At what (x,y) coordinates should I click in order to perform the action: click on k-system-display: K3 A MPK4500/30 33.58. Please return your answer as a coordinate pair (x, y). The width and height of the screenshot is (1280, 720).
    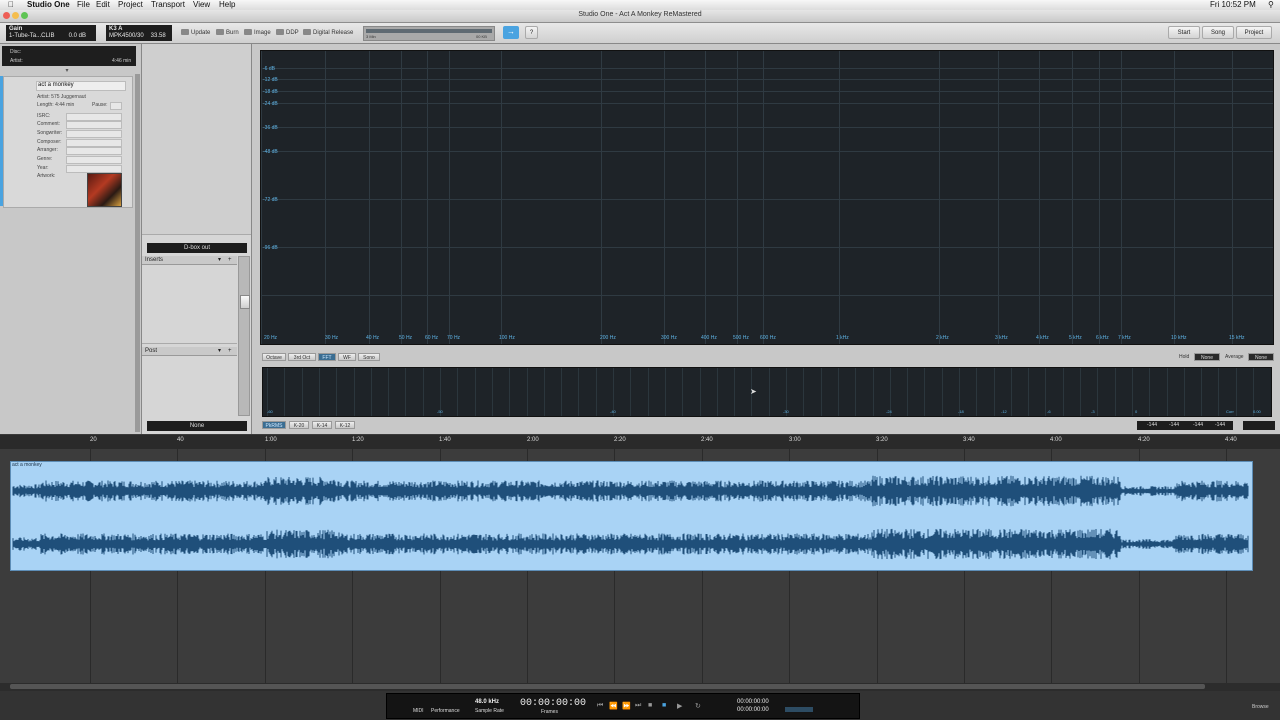
    Looking at the image, I should click on (139, 33).